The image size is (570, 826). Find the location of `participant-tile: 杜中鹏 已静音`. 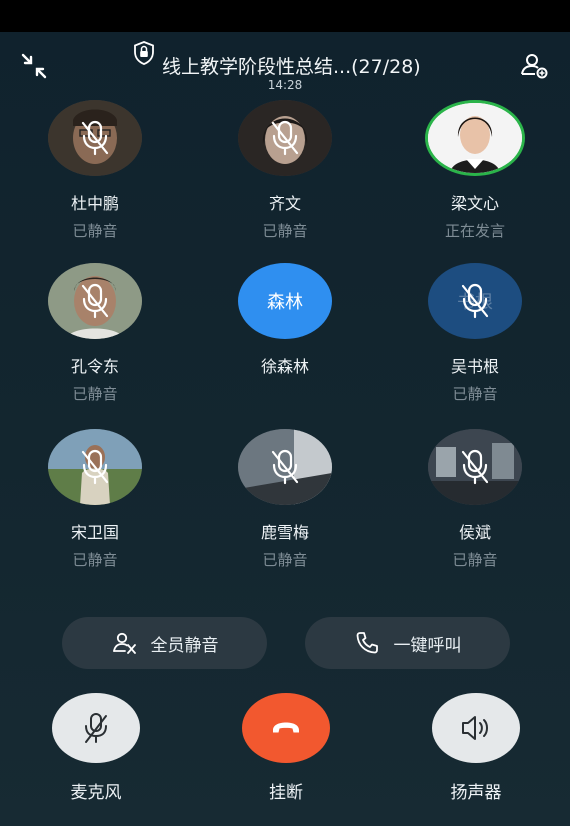

participant-tile: 杜中鹏 已静音 is located at coordinates (95, 170).